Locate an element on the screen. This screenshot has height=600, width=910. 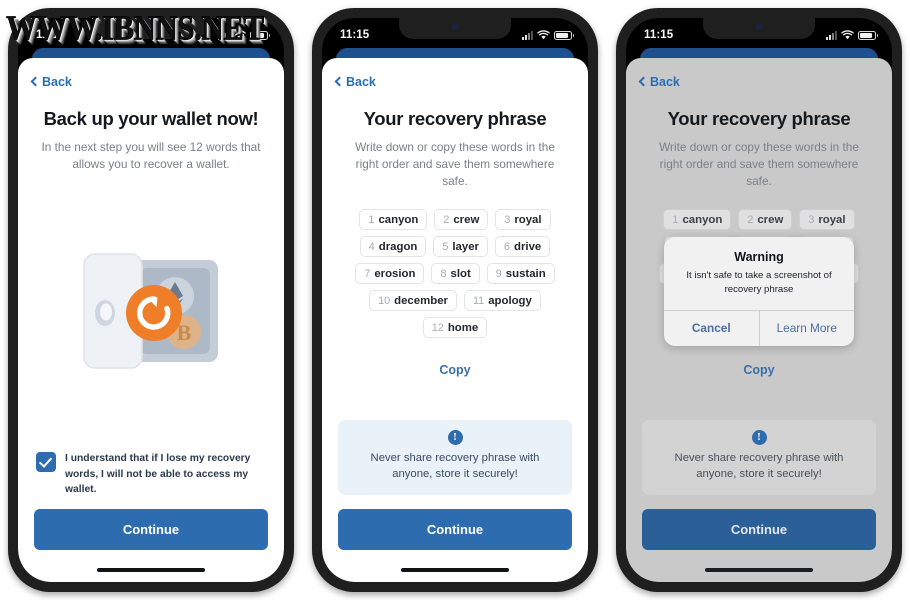
recovery-word-text: drive is located at coordinates (528, 246).